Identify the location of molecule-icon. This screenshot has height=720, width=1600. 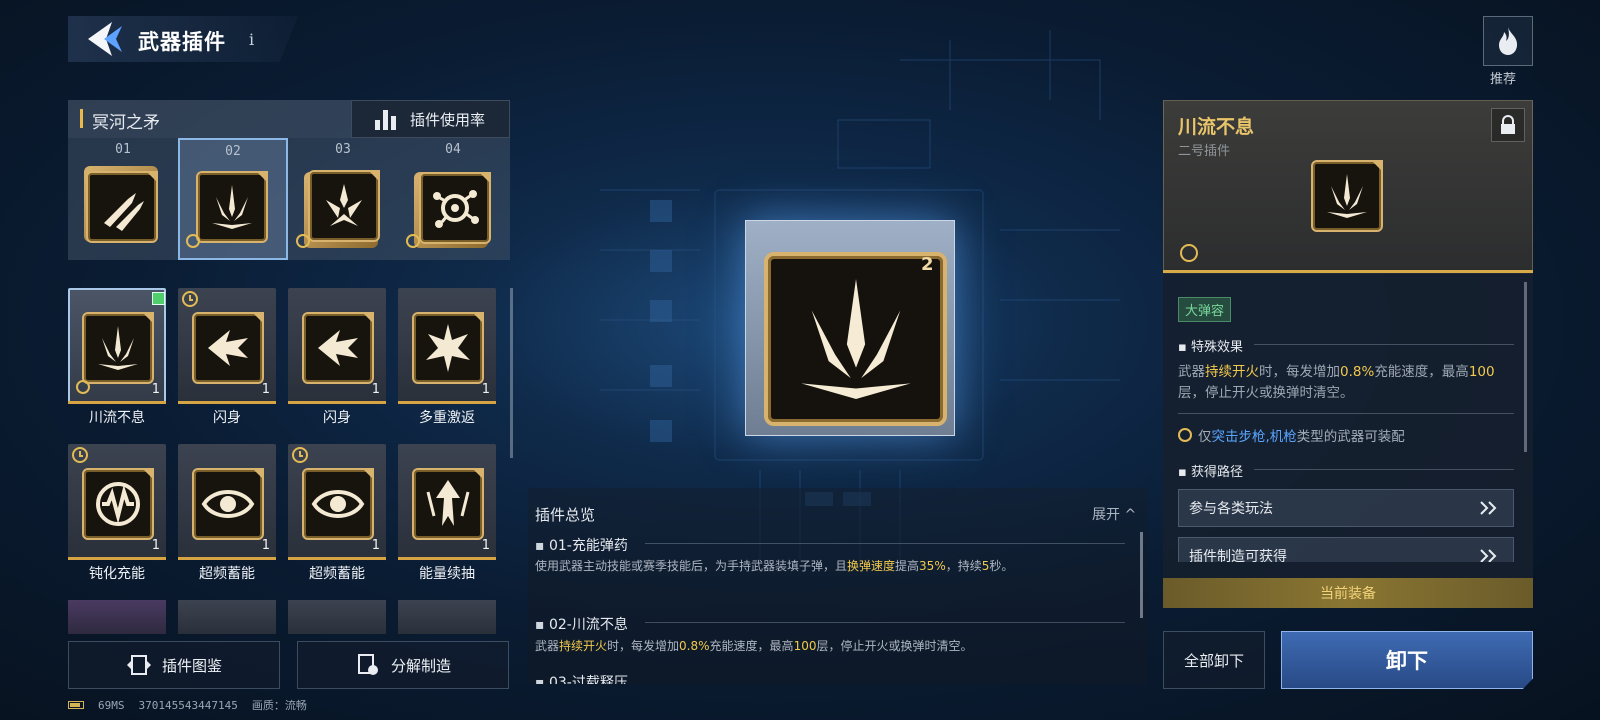
(456, 209).